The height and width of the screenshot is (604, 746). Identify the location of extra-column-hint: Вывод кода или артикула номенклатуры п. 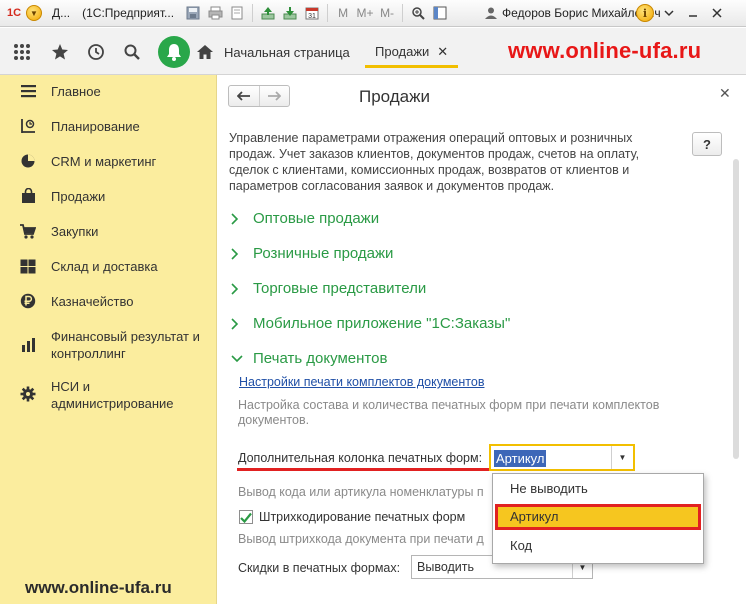
(361, 492).